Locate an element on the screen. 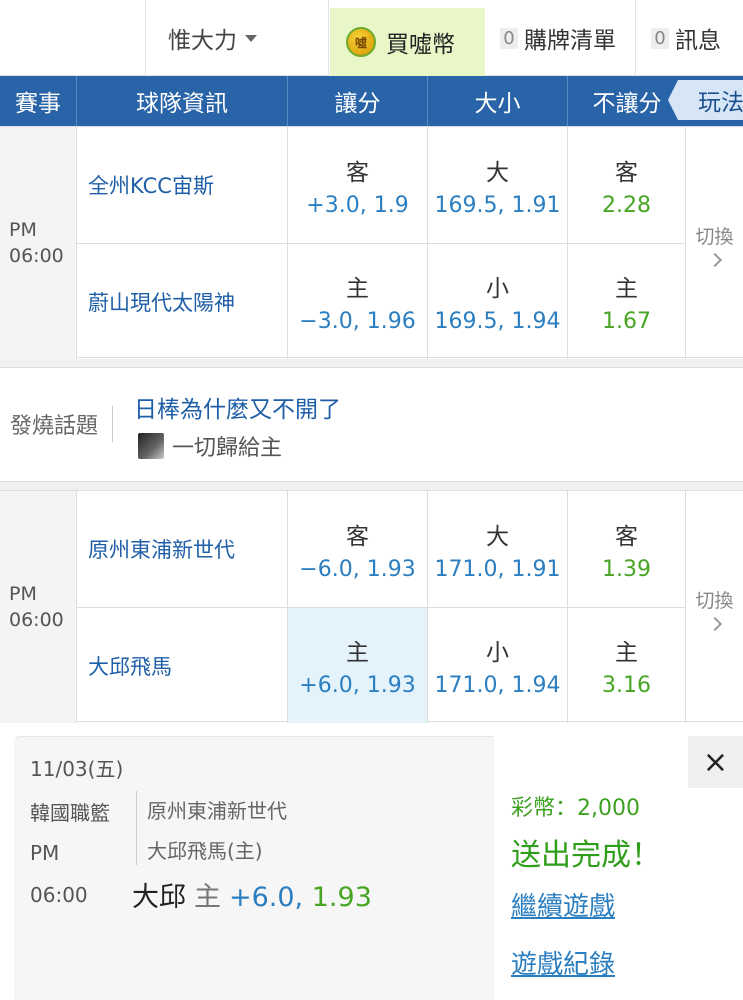 This screenshot has width=743, height=1000. over-odds: 大 171.0, 1.91 is located at coordinates (498, 549).